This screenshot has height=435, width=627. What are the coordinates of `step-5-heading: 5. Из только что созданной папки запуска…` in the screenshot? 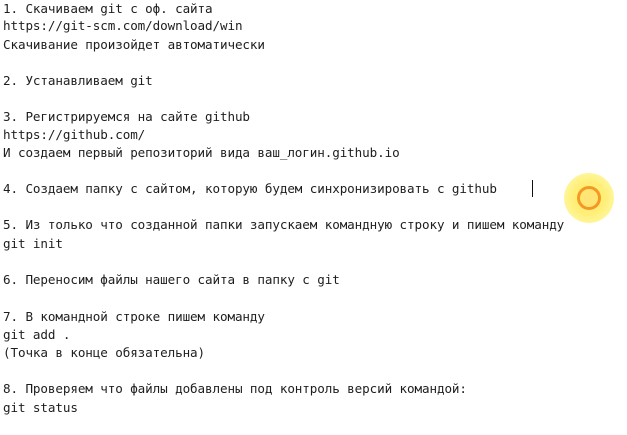 It's located at (284, 224).